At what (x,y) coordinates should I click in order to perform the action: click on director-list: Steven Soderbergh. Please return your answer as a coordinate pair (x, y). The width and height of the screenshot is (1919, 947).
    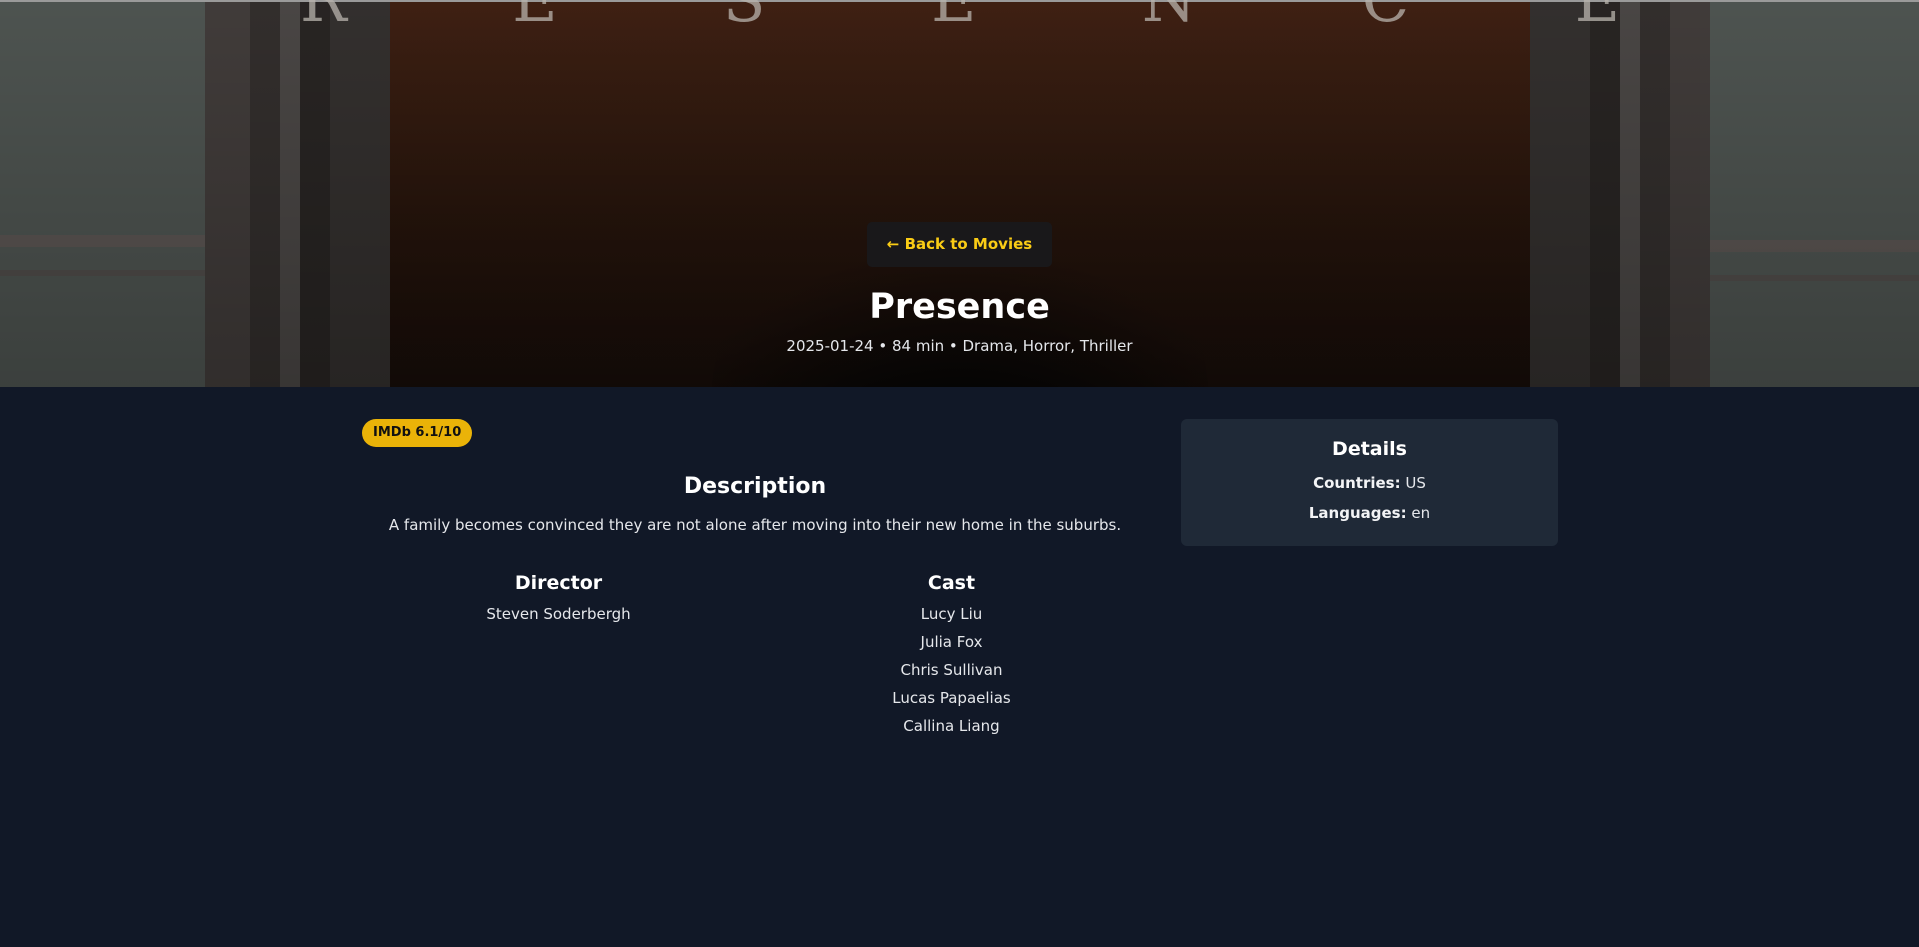
    Looking at the image, I should click on (558, 614).